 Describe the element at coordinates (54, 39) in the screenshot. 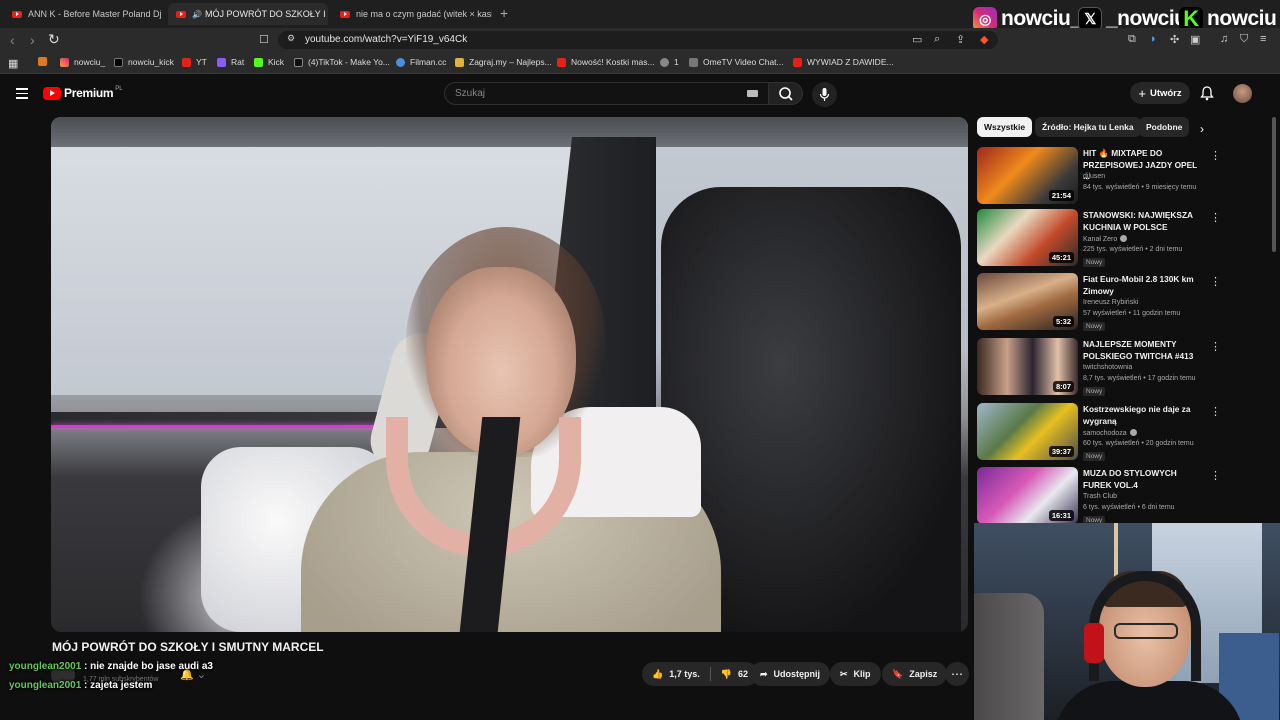

I see `reload-icon: ↻` at that location.